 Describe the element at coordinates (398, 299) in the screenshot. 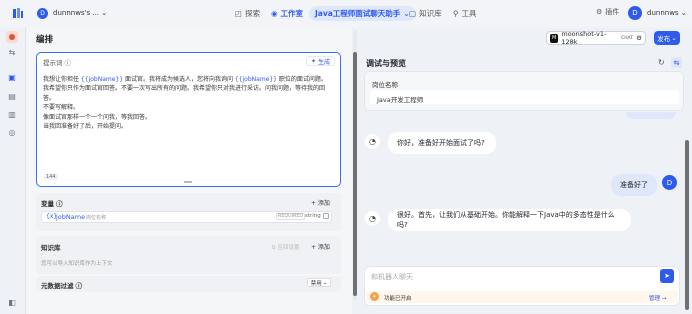

I see `features-text: 功能已开启` at that location.